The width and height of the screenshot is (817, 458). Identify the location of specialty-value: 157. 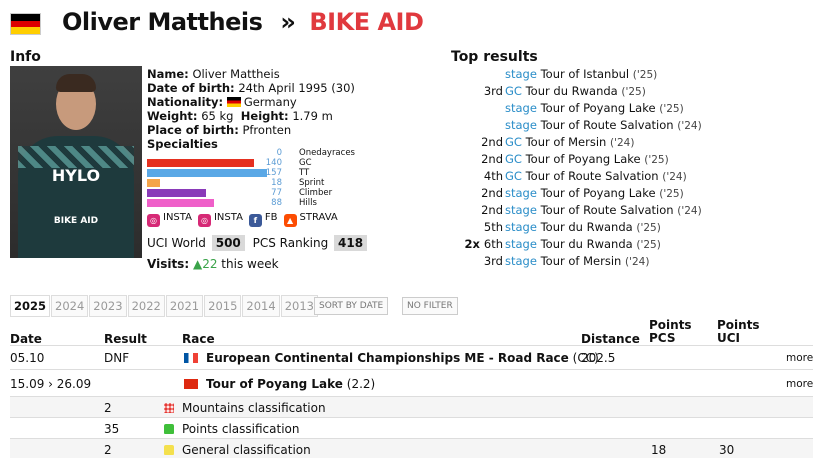
(273, 173).